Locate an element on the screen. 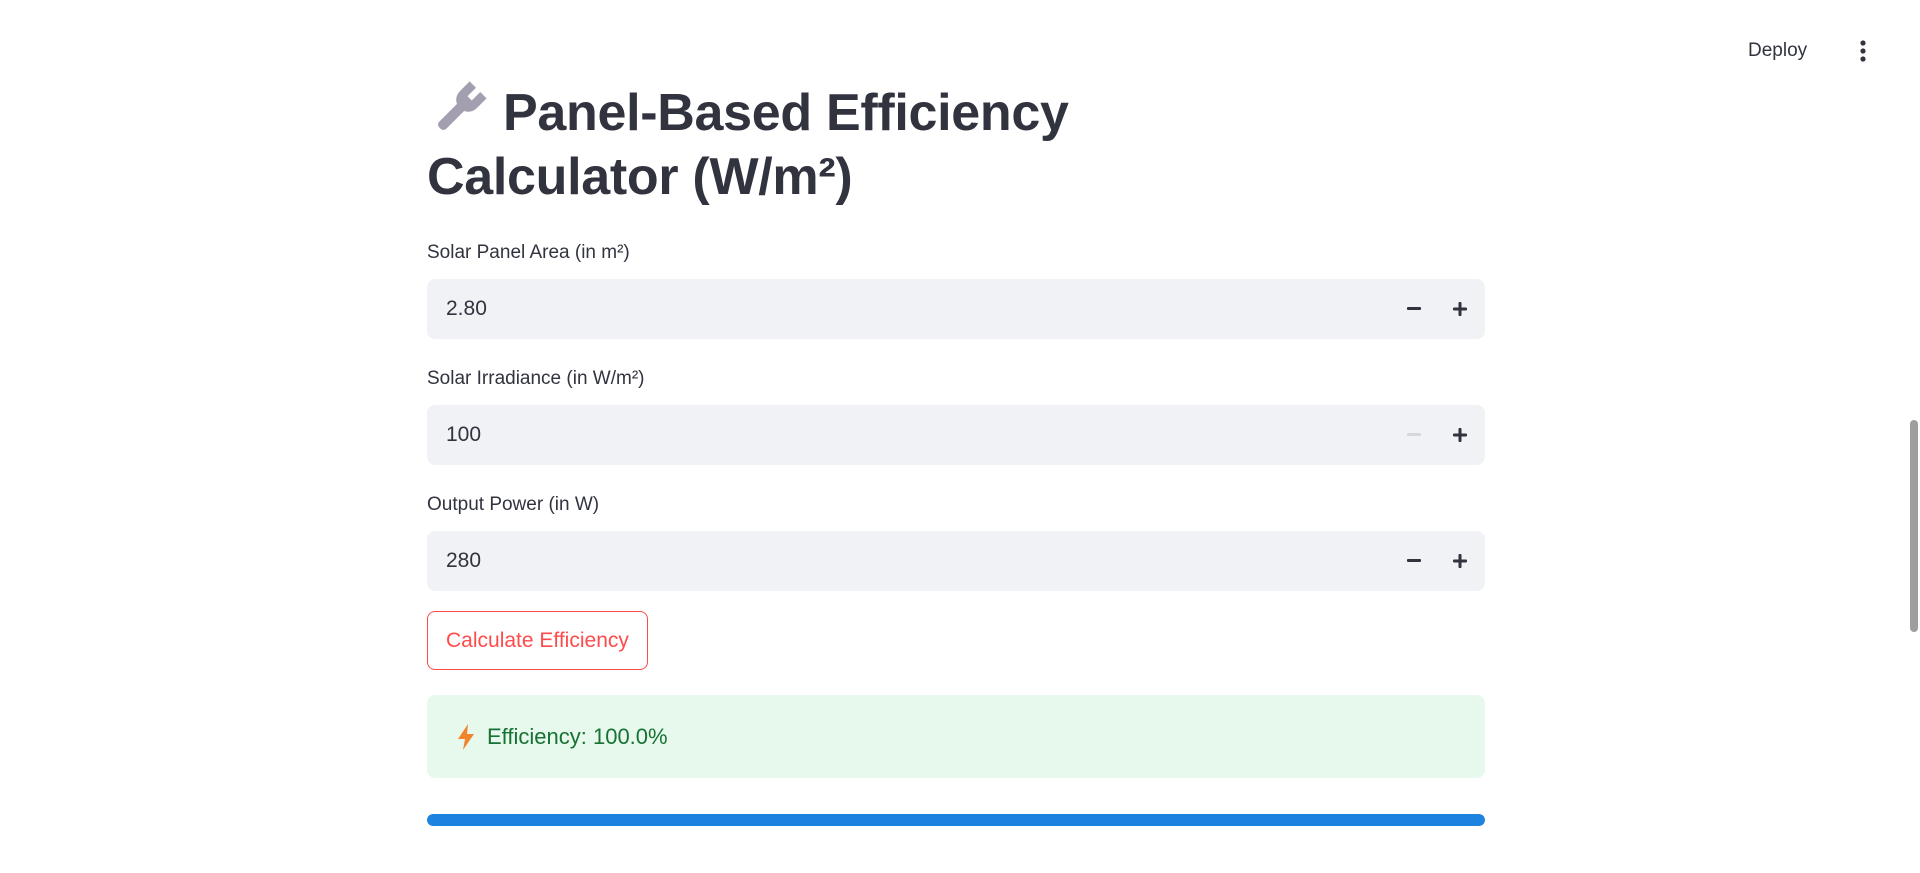 The image size is (1920, 873). output-power-field: Output Power (in W) is located at coordinates (956, 541).